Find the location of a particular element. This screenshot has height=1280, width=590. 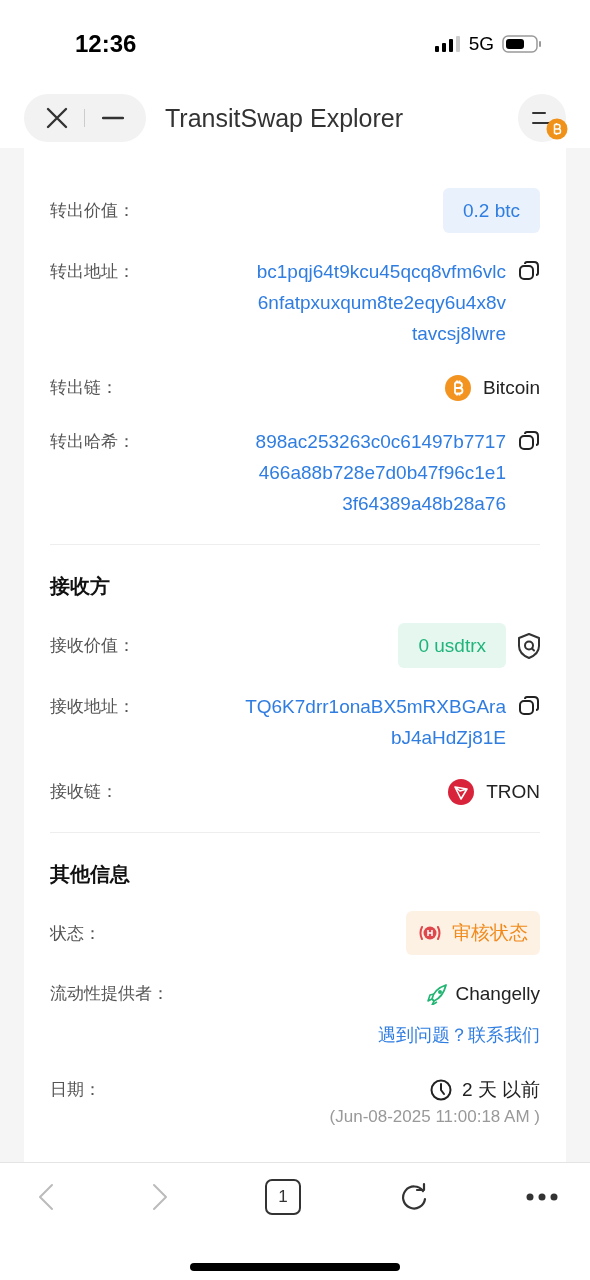

minimize-icon is located at coordinates (112, 118).